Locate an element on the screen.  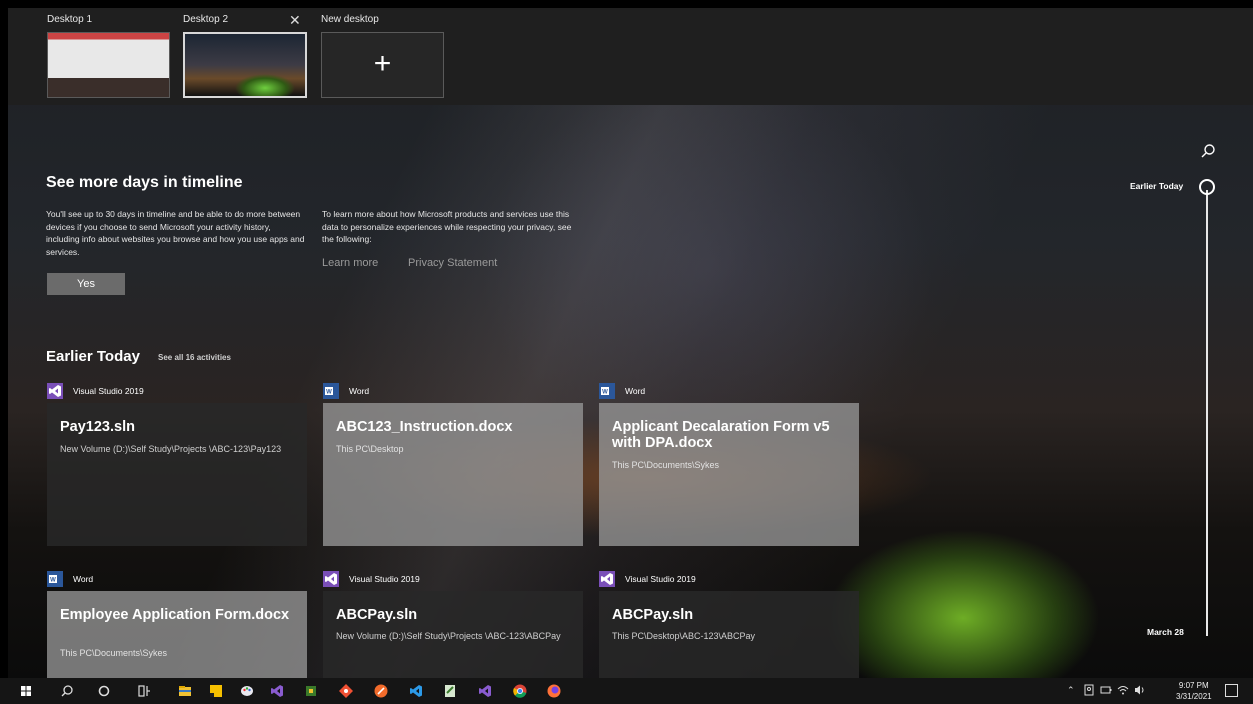
privacy-statement-link: Privacy Statement is located at coordinates (452, 263).